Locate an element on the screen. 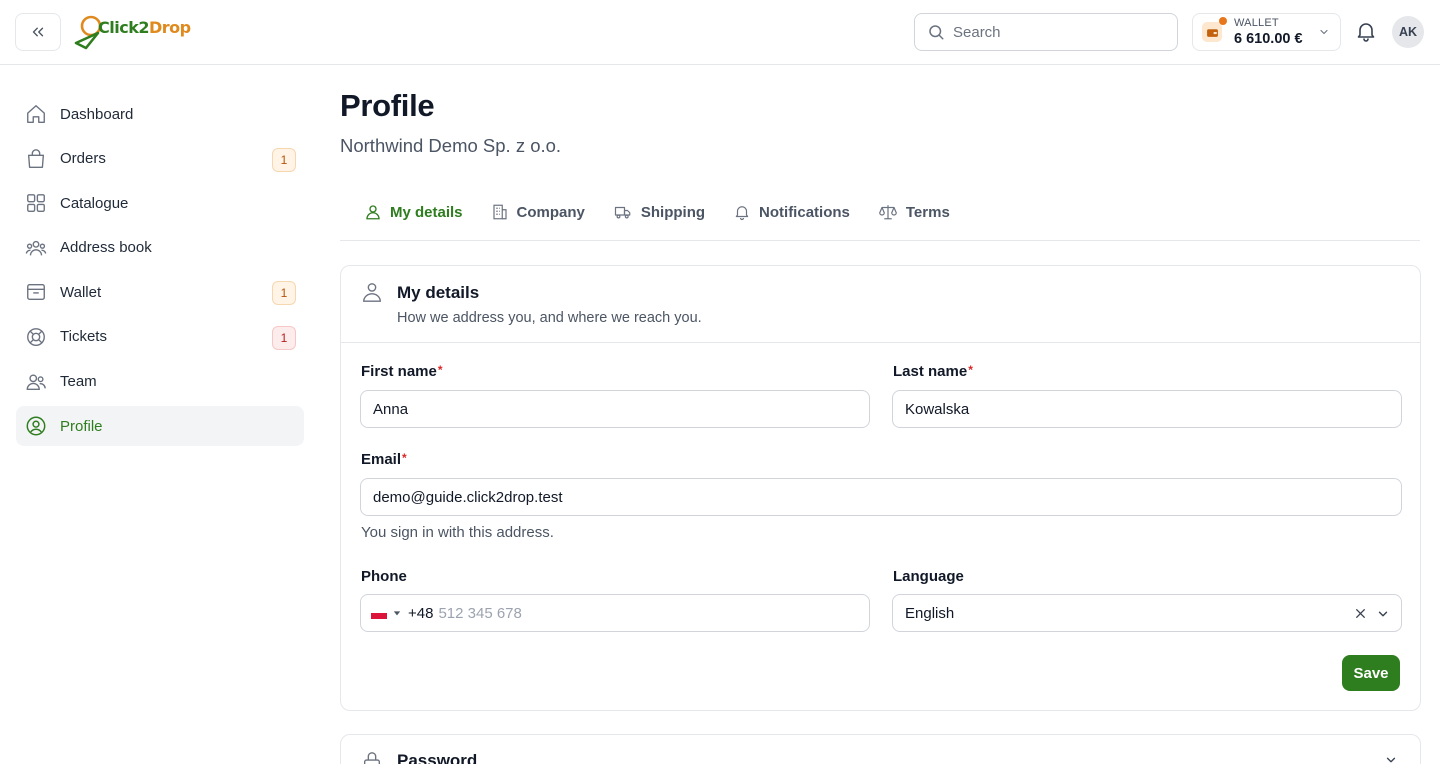 The height and width of the screenshot is (764, 1440). sidebar-item-orders: Orders 1 is located at coordinates (160, 159).